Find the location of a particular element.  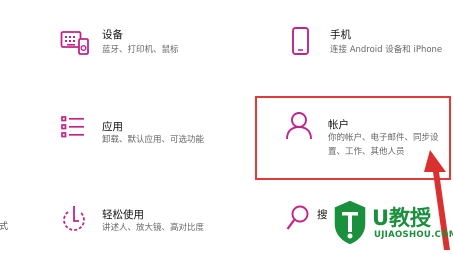

keyboard-speaker-icon is located at coordinates (75, 42).